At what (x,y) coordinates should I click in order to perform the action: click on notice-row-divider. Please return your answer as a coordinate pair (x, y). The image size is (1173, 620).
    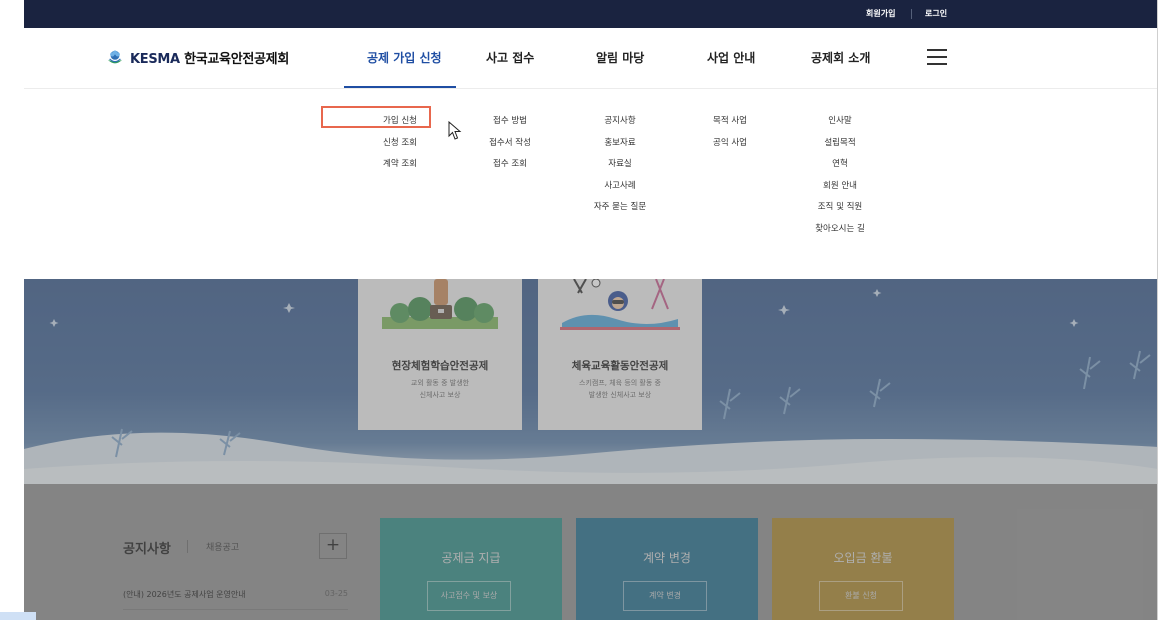
    Looking at the image, I should click on (235, 609).